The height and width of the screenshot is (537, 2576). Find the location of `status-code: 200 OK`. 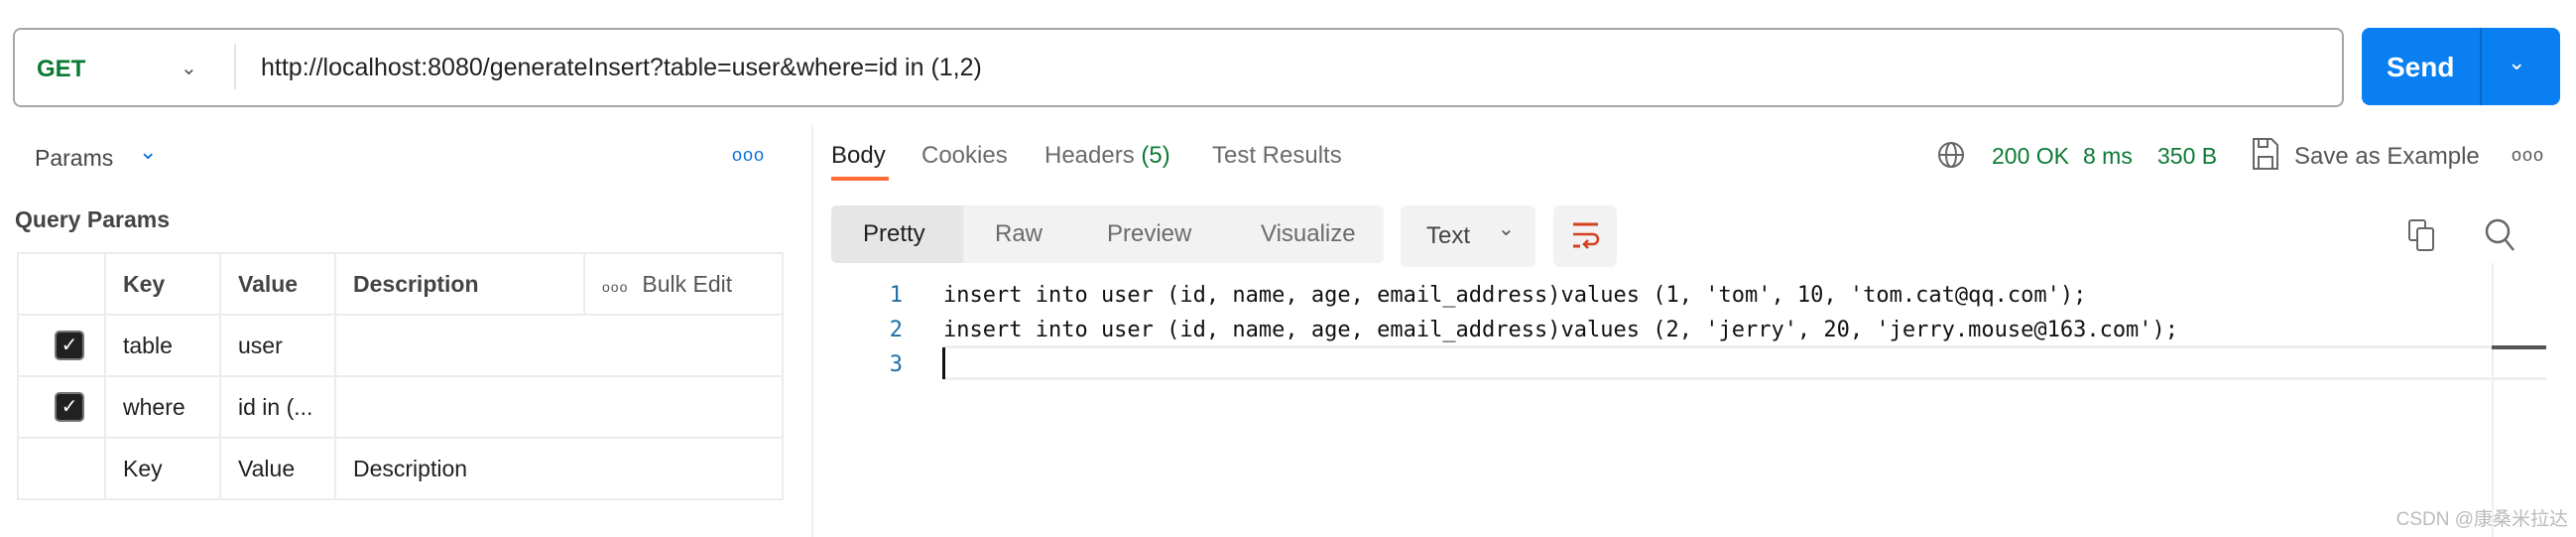

status-code: 200 OK is located at coordinates (2030, 156).